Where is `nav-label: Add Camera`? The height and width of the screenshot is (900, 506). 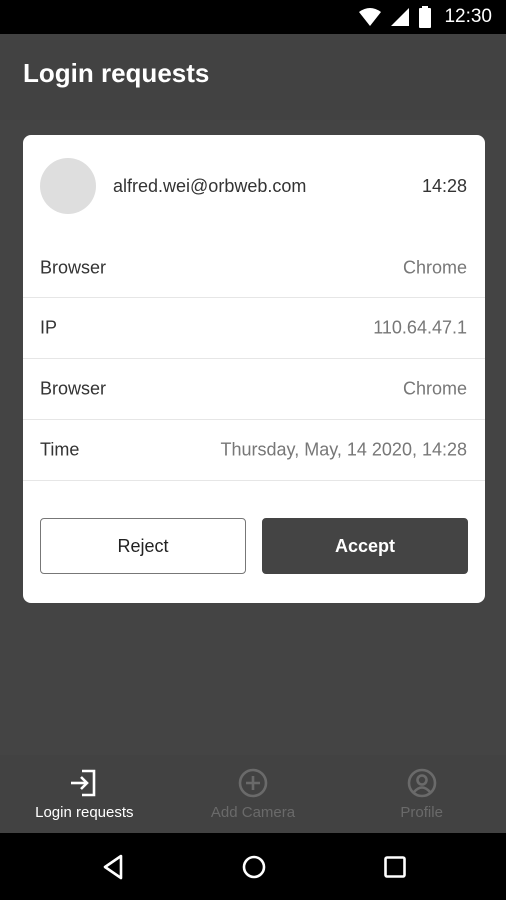
nav-label: Add Camera is located at coordinates (253, 812).